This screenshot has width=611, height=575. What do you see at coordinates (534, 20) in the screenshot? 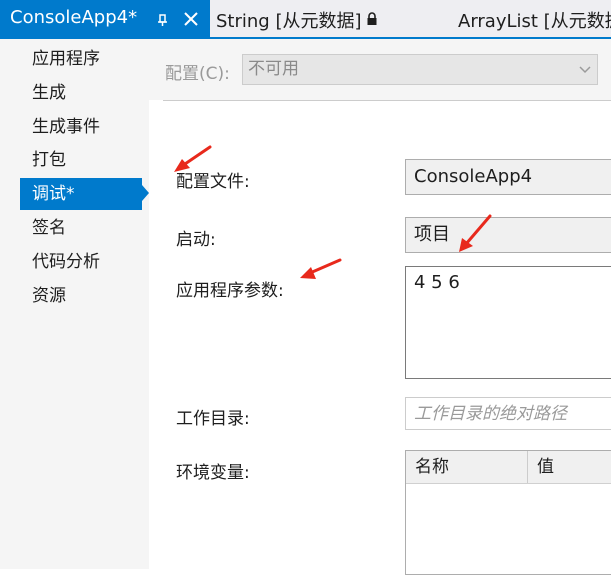
I see `tab-arraylist-metadata: ArrayList [从元数据]` at bounding box center [534, 20].